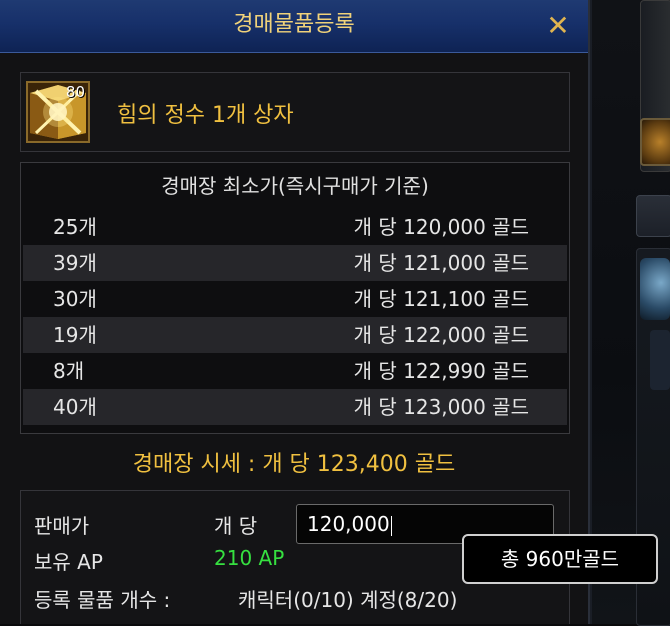  I want to click on lowest-price-header: 경매장 최소가(즉시구매가 기준), so click(295, 186).